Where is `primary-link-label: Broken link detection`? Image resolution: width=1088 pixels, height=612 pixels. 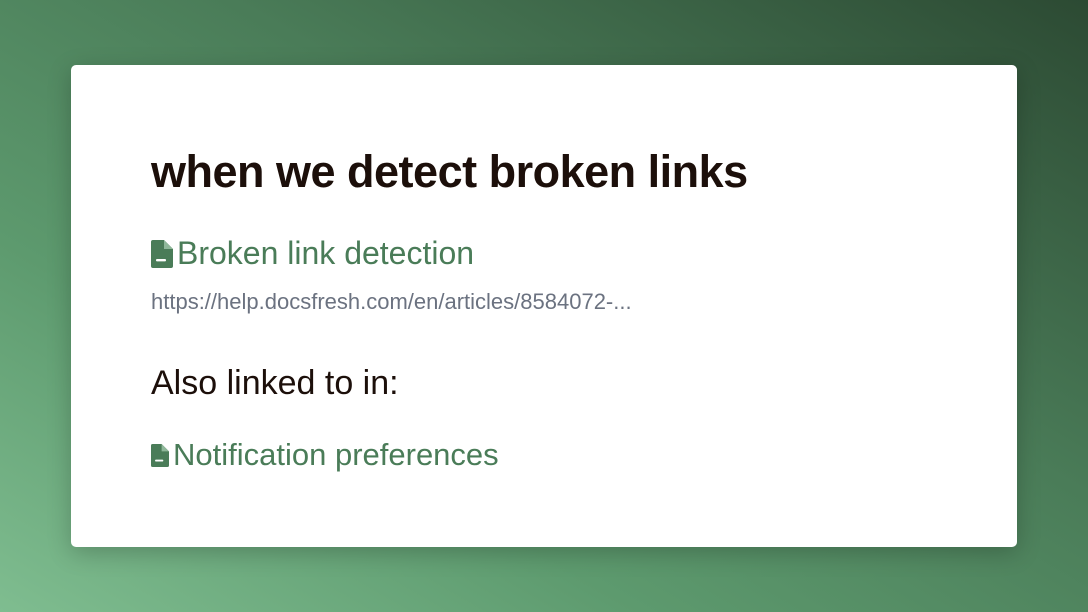 primary-link-label: Broken link detection is located at coordinates (326, 253).